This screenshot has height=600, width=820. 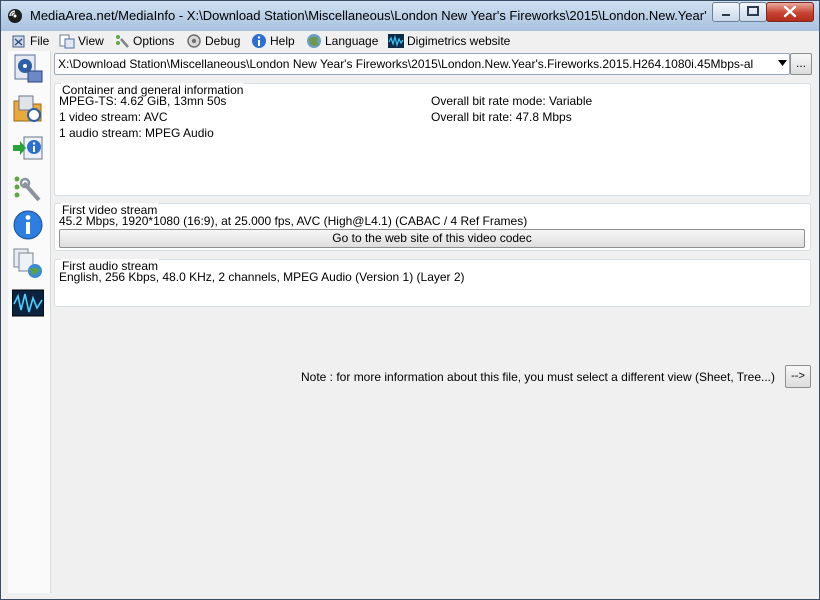 What do you see at coordinates (282, 41) in the screenshot?
I see `menu-help-label: Help` at bounding box center [282, 41].